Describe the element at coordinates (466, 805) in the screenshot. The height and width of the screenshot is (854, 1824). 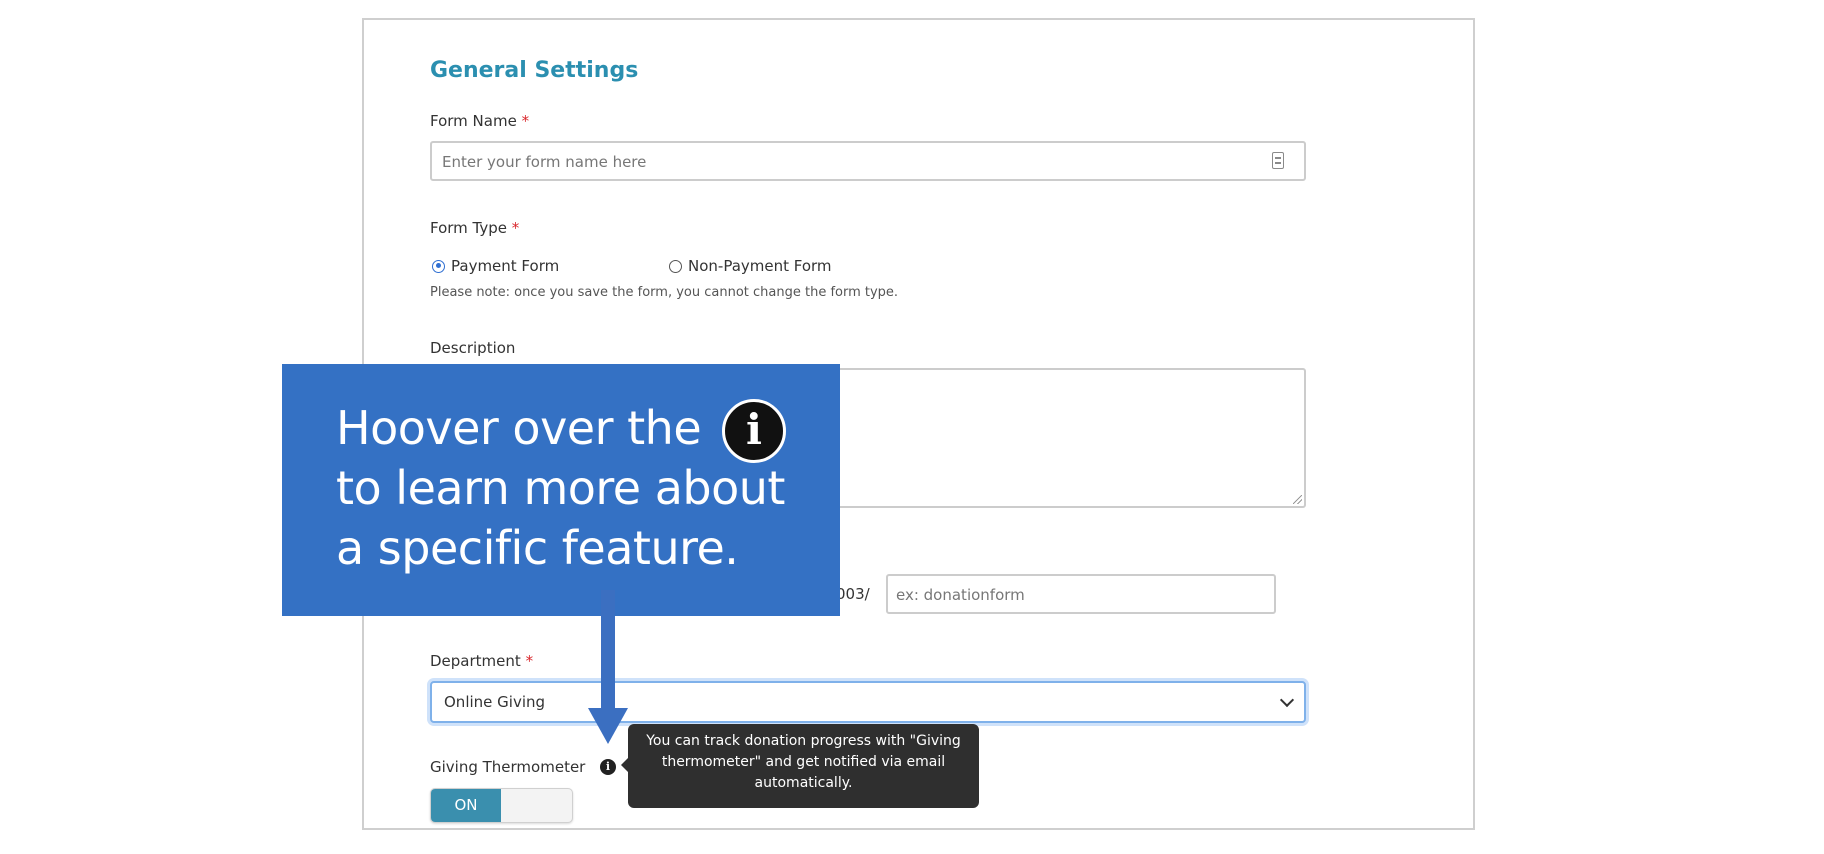
I see `toggle-on-label: ON` at that location.